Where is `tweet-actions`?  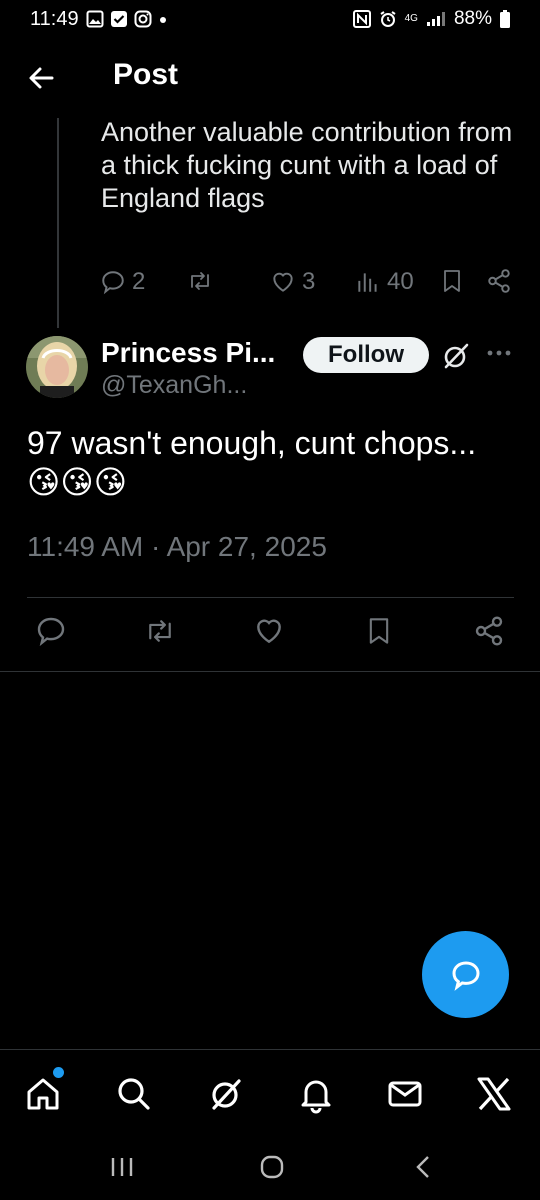
tweet-actions is located at coordinates (270, 635).